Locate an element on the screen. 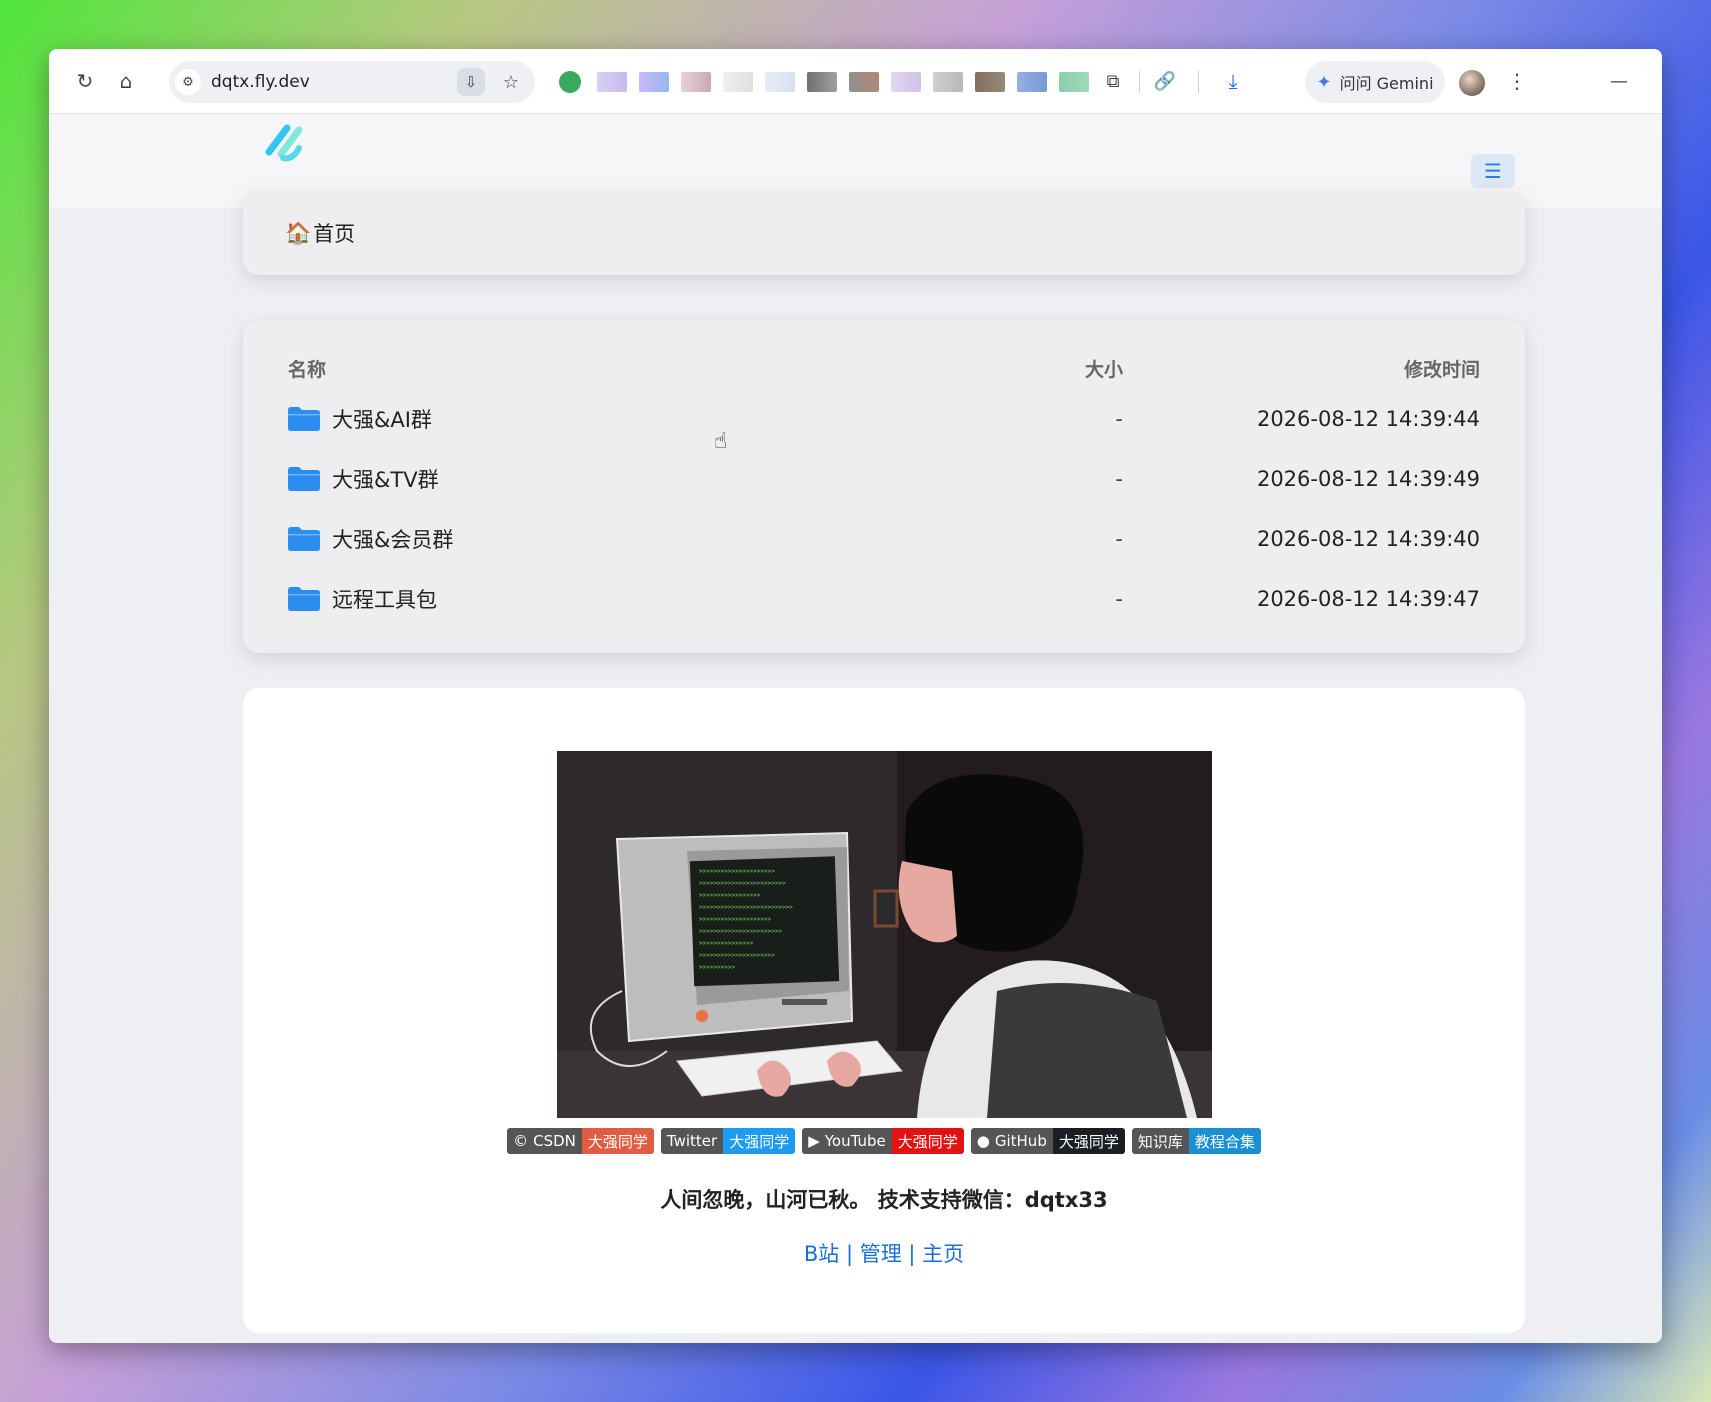 The width and height of the screenshot is (1711, 1402). badge-github: ● GitHub 大强同学 is located at coordinates (1047, 1141).